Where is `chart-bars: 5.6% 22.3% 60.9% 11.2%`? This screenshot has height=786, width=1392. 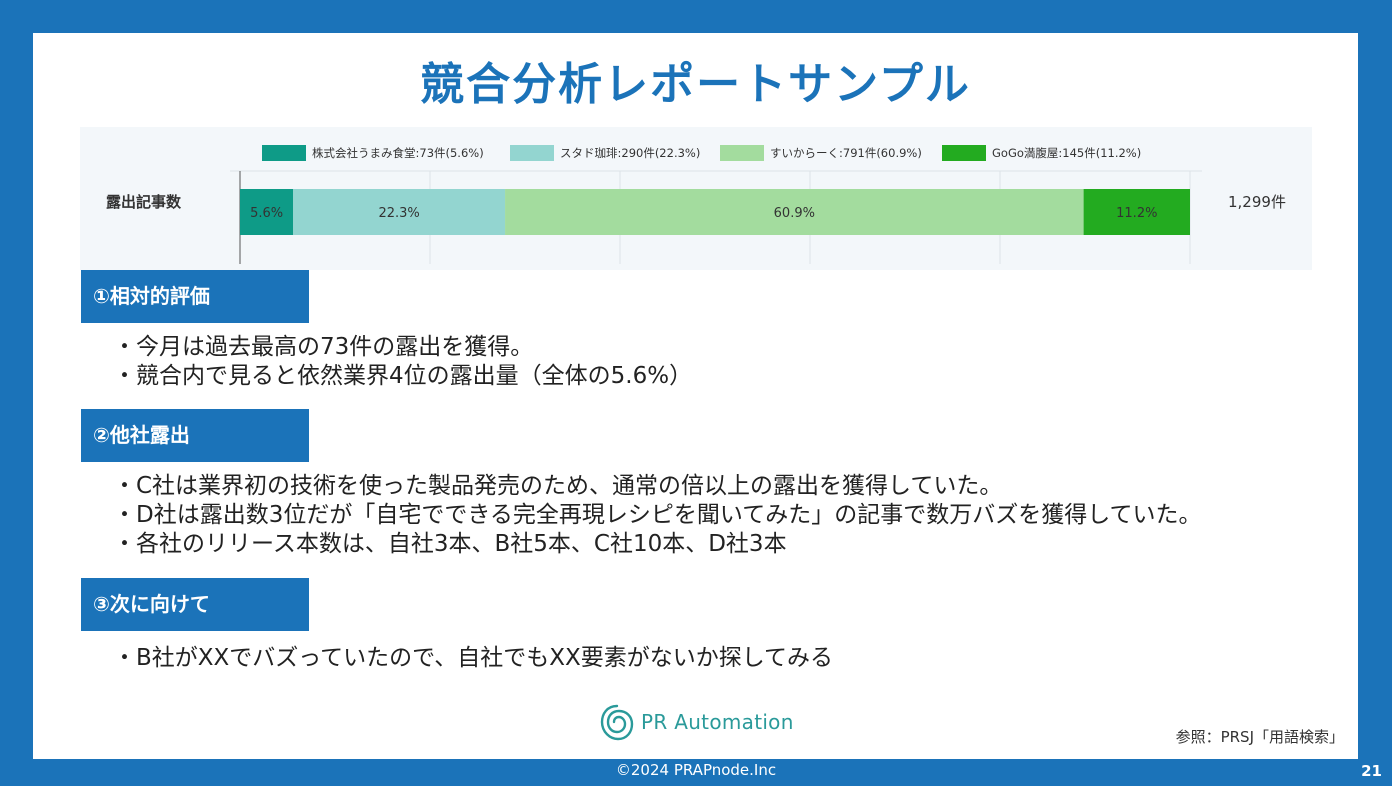 chart-bars: 5.6% 22.3% 60.9% 11.2% is located at coordinates (715, 212).